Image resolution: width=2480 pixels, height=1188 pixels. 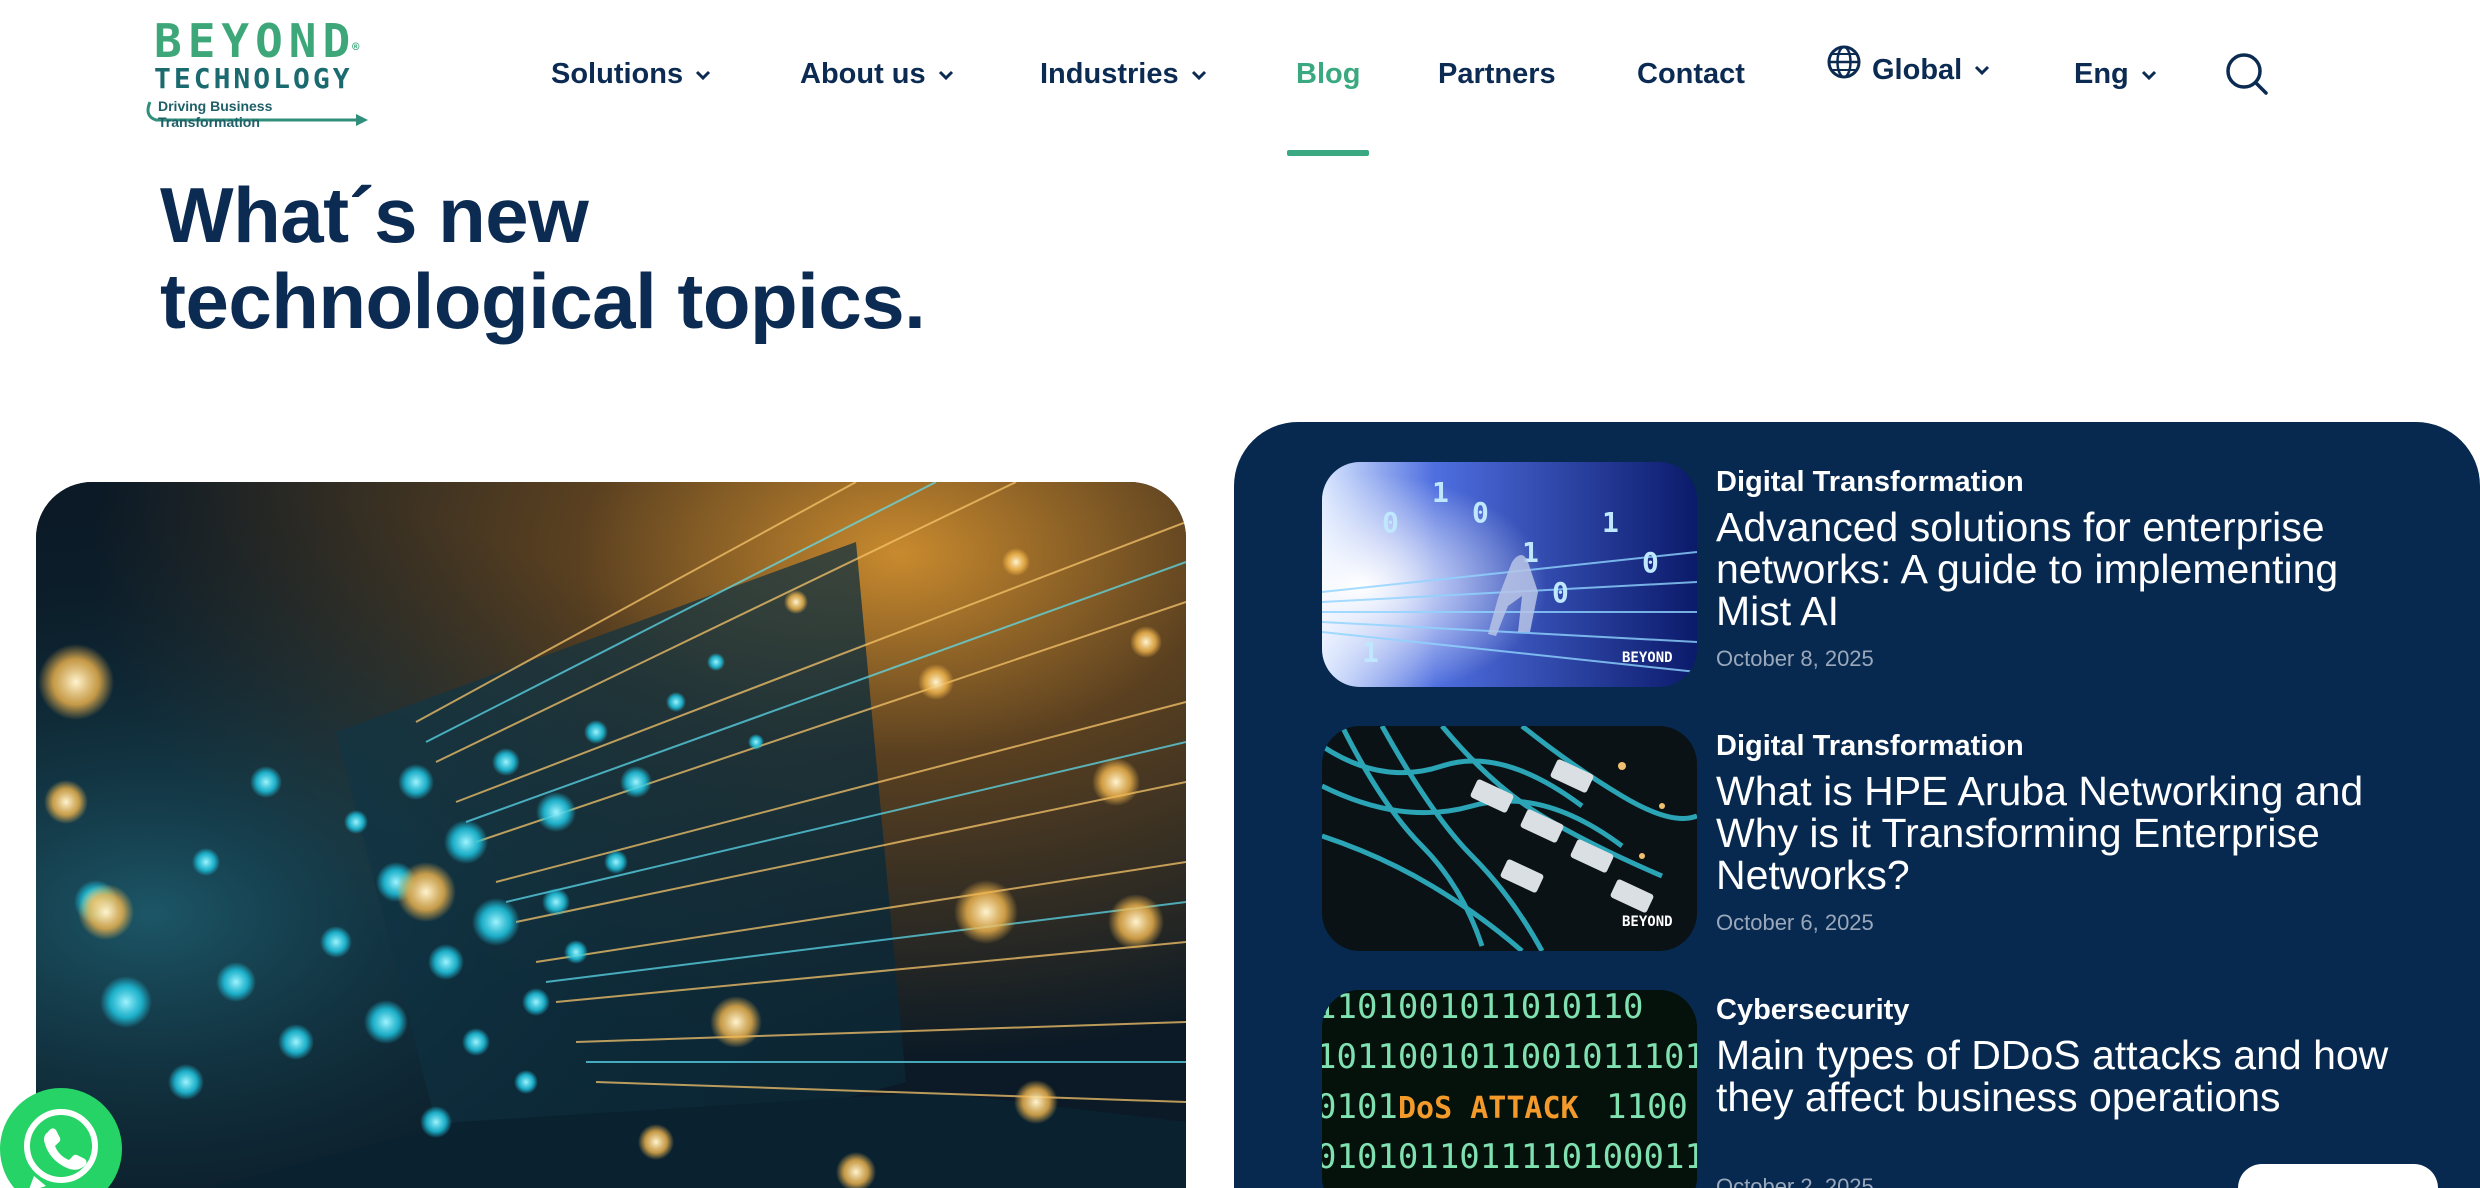 I want to click on nav-language: Eng, so click(x=2116, y=74).